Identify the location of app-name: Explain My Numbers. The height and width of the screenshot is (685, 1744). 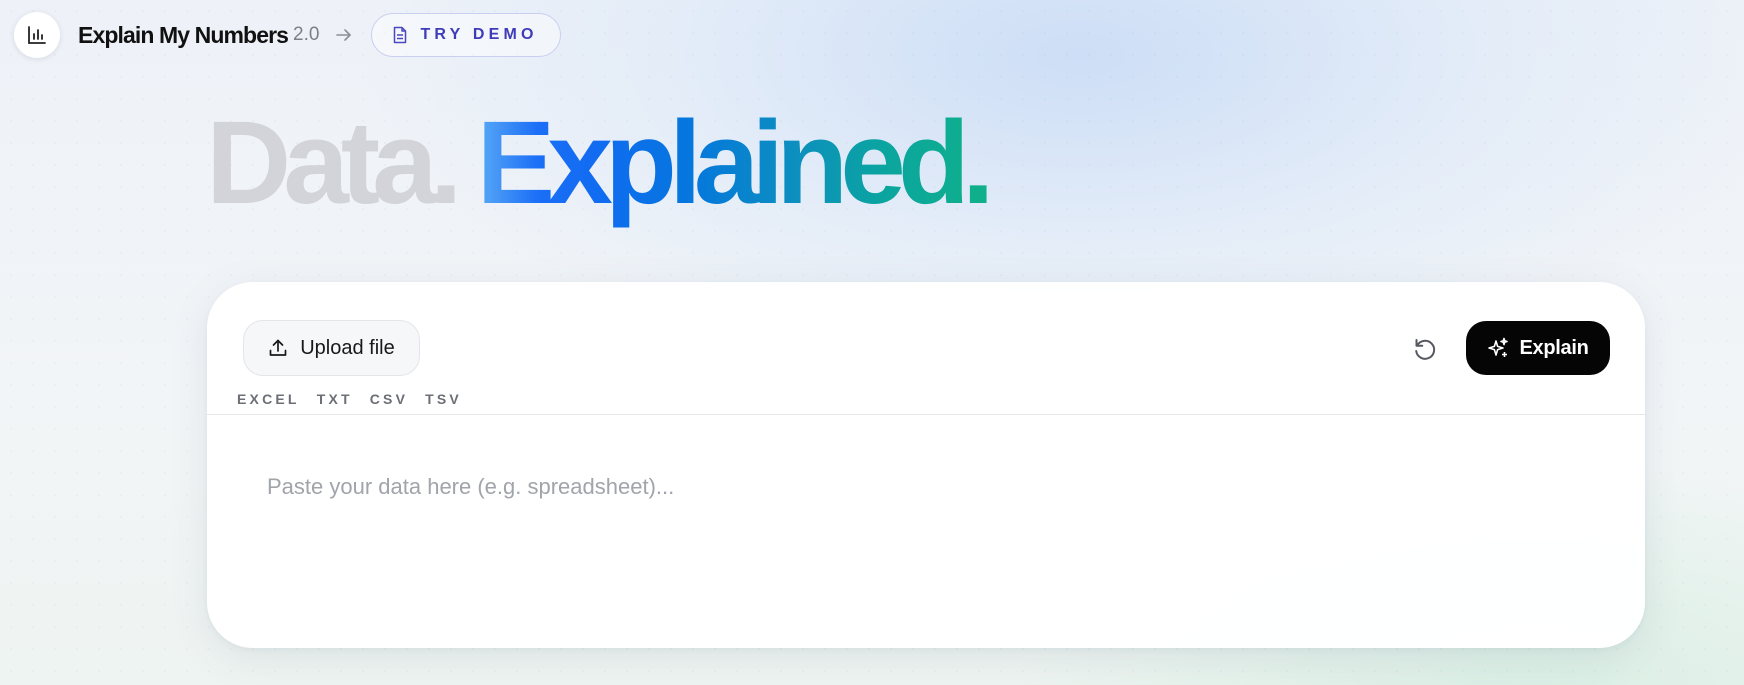
(183, 34).